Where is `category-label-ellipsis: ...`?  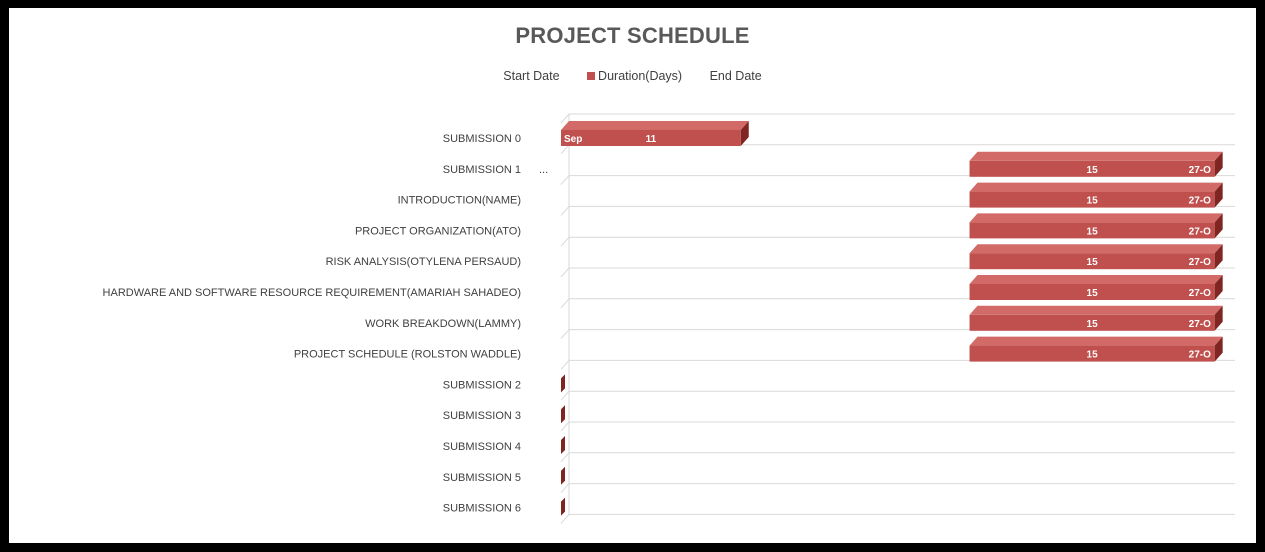 category-label-ellipsis: ... is located at coordinates (543, 170).